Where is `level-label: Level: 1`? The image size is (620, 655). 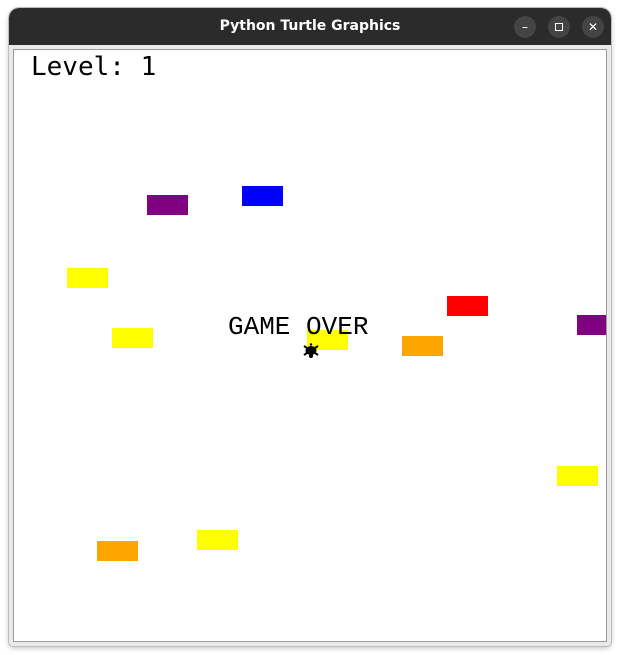
level-label: Level: 1 is located at coordinates (94, 67).